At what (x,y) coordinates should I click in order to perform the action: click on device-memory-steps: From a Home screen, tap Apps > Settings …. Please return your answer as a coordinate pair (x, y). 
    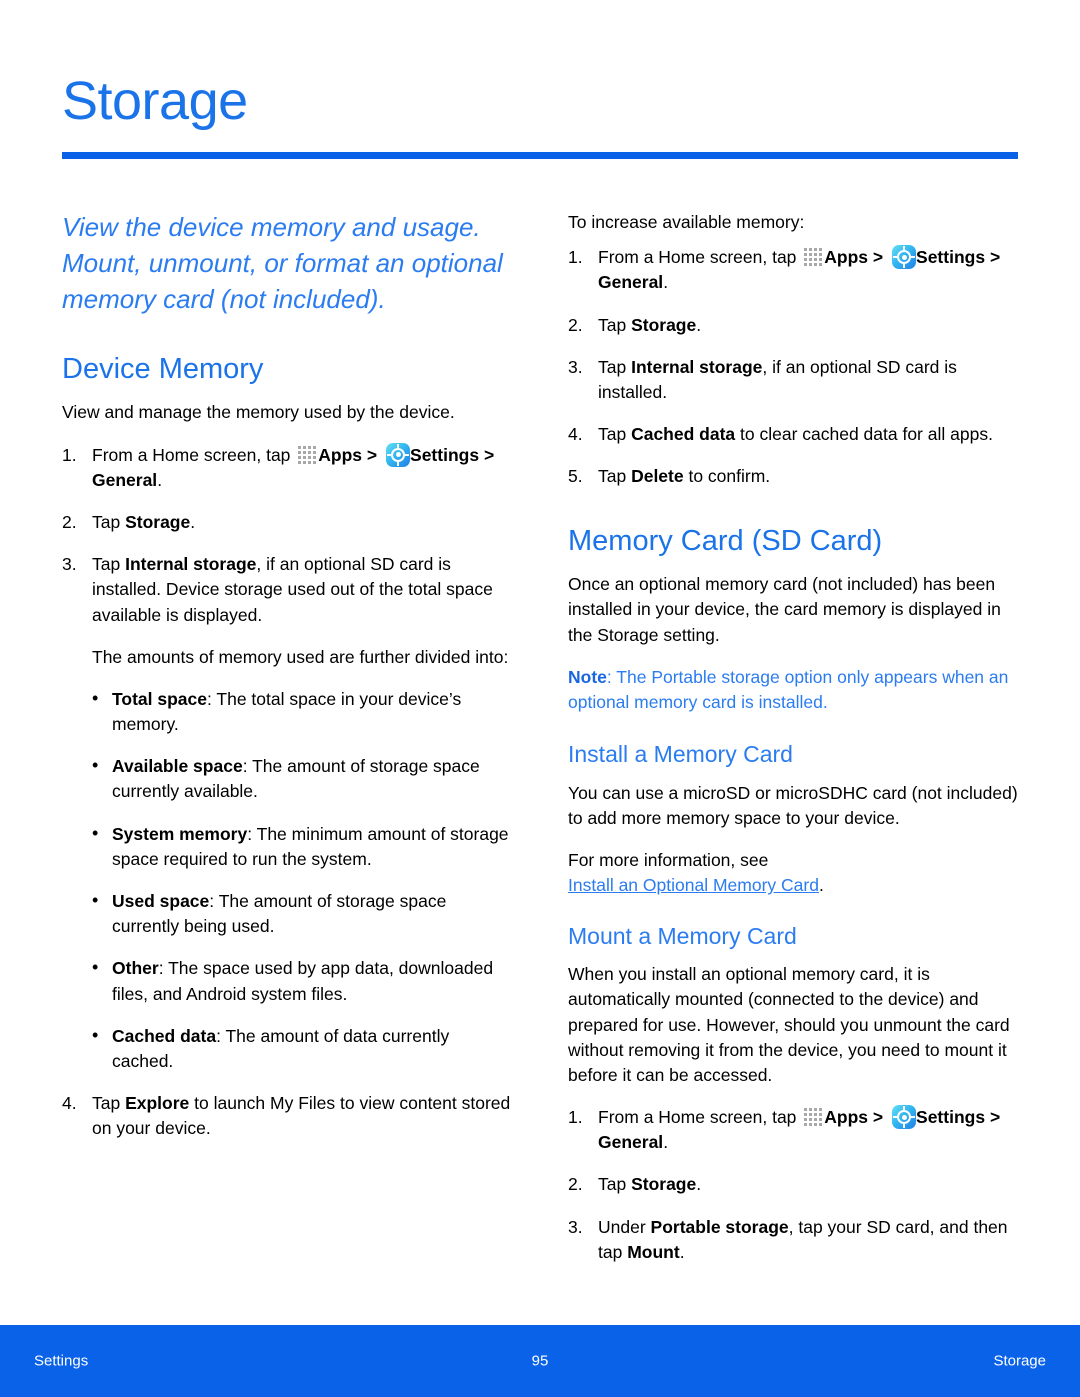
    Looking at the image, I should click on (288, 535).